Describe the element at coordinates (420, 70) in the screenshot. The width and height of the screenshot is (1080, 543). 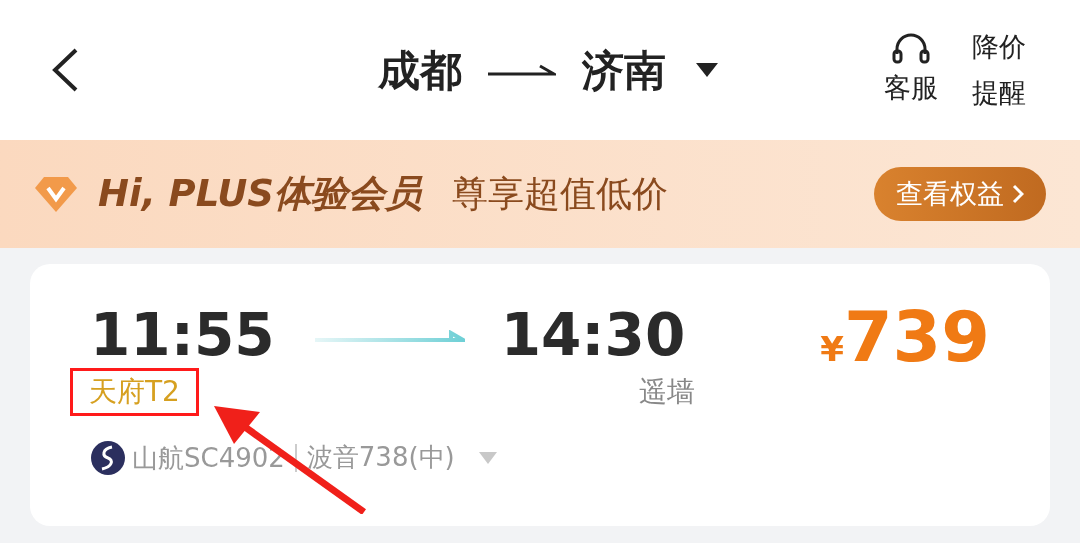
I see `departure-city: 成都` at that location.